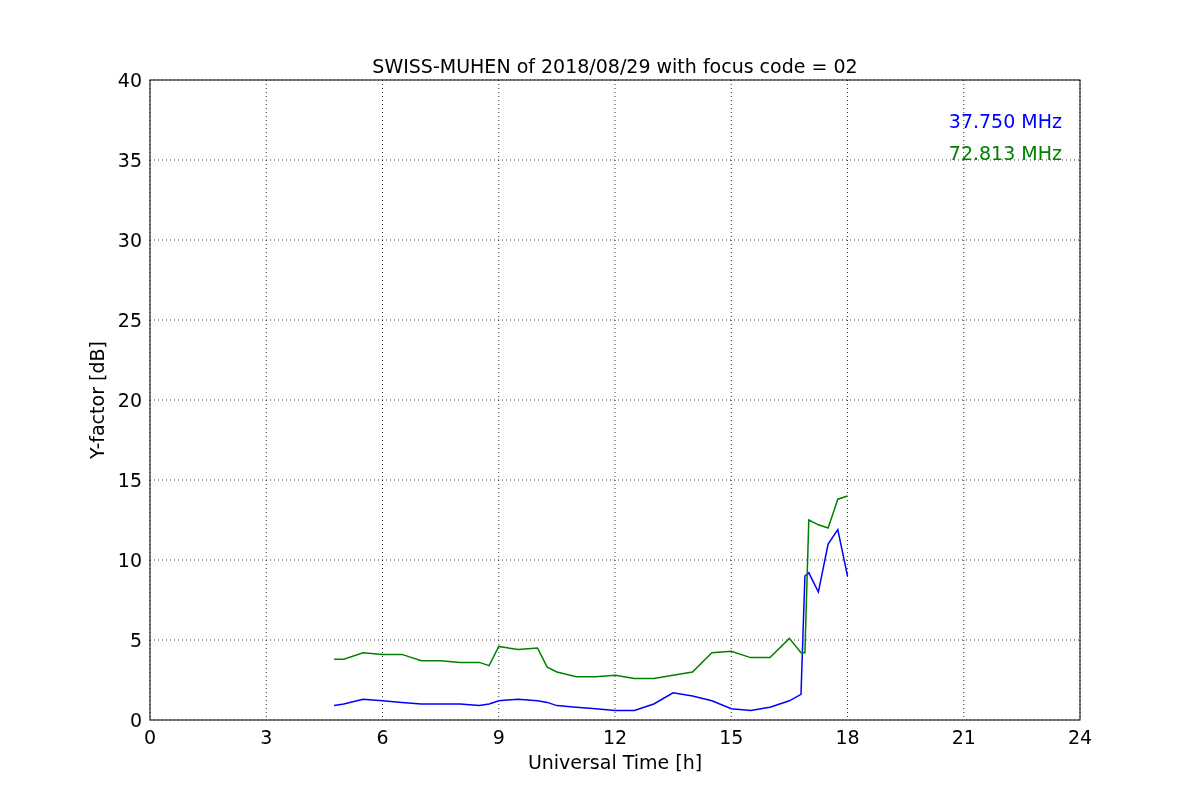 The width and height of the screenshot is (1200, 800). What do you see at coordinates (847, 737) in the screenshot?
I see `tick-label: 18` at bounding box center [847, 737].